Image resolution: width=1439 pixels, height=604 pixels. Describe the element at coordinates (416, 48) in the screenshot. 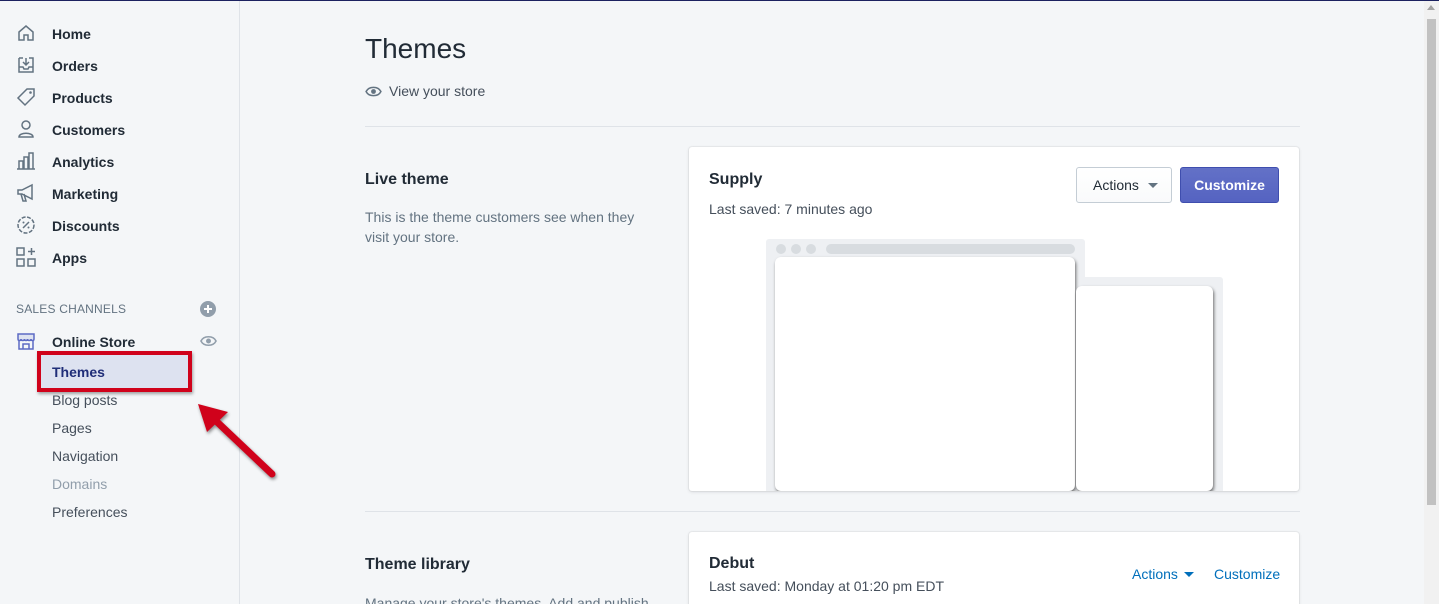

I see `page-title: Themes` at that location.